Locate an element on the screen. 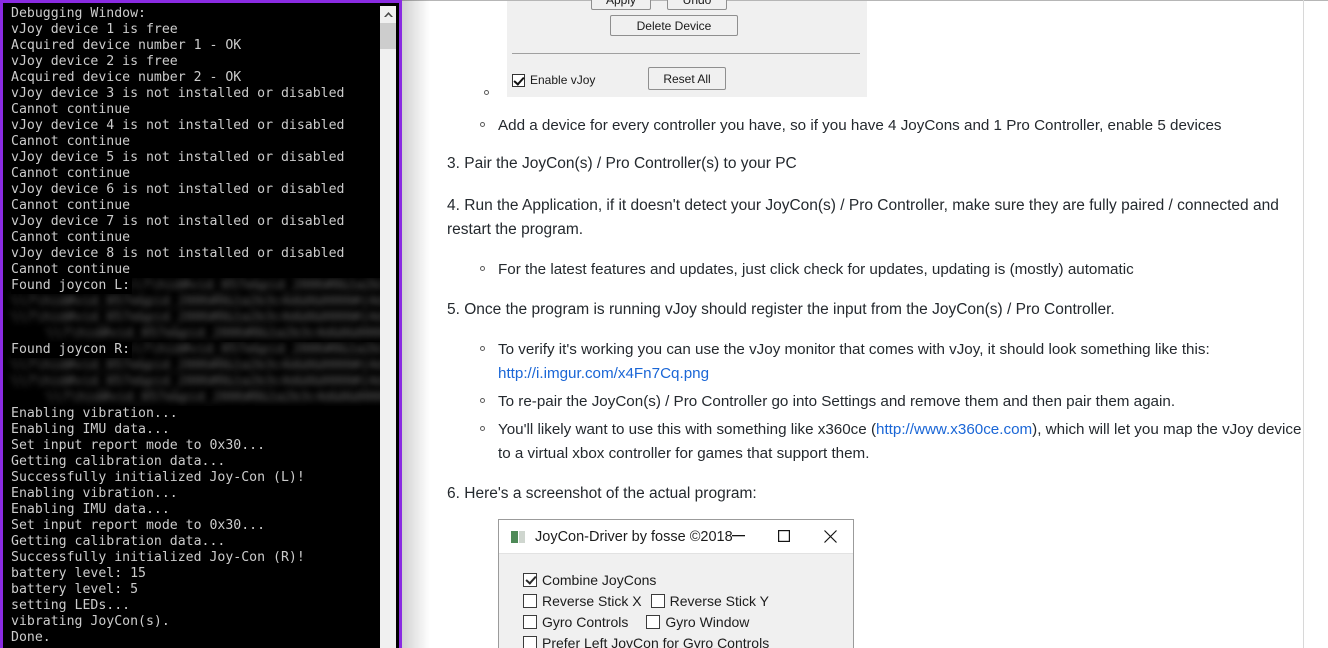 Image resolution: width=1328 pixels, height=648 pixels. combine-joycons-label: Combine JoyCons is located at coordinates (599, 580).